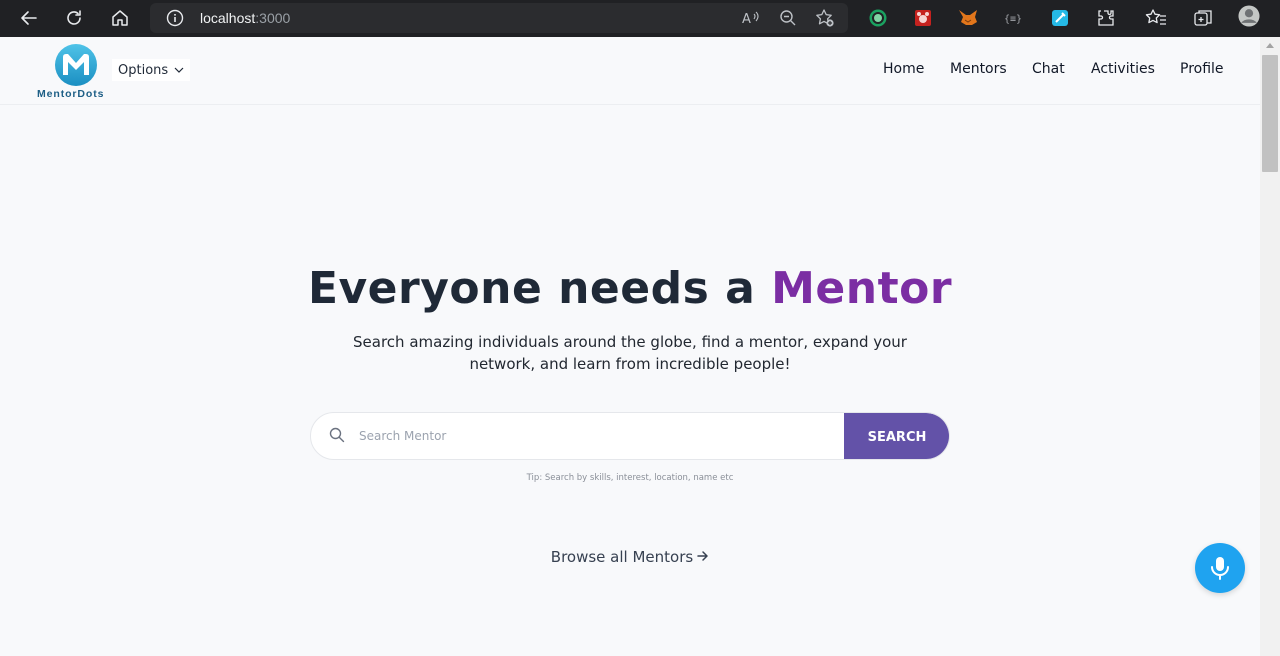 The height and width of the screenshot is (656, 1280). I want to click on chevron-down-icon, so click(179, 70).